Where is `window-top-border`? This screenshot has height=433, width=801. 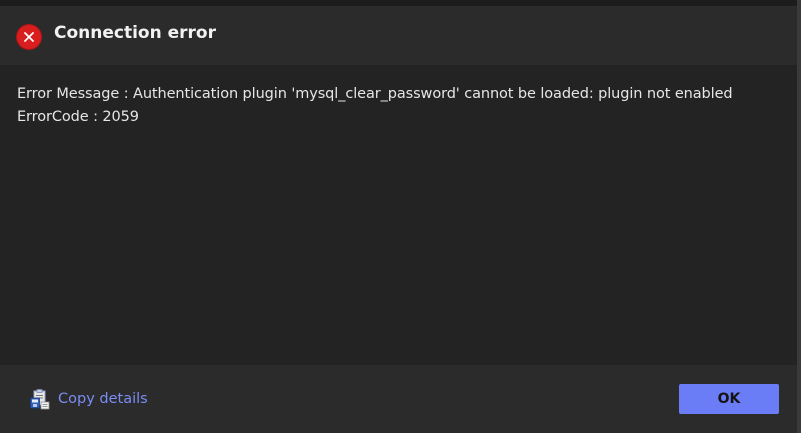 window-top-border is located at coordinates (398, 3).